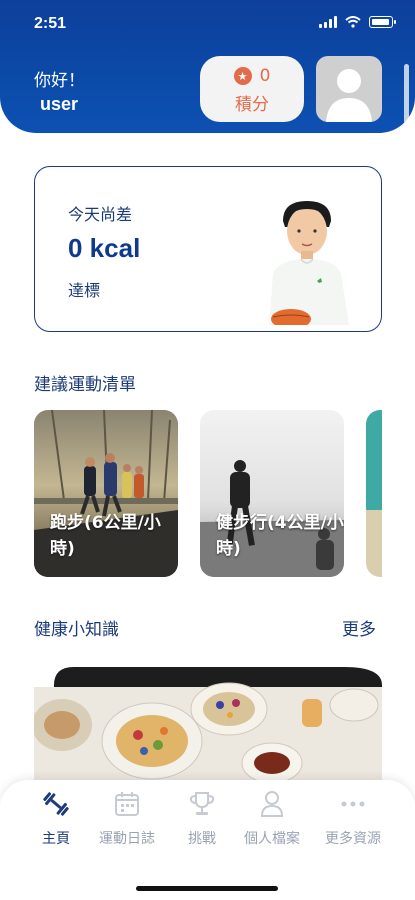 The height and width of the screenshot is (900, 415). Describe the element at coordinates (100, 214) in the screenshot. I see `goal-pre-text: 今天尚差` at that location.